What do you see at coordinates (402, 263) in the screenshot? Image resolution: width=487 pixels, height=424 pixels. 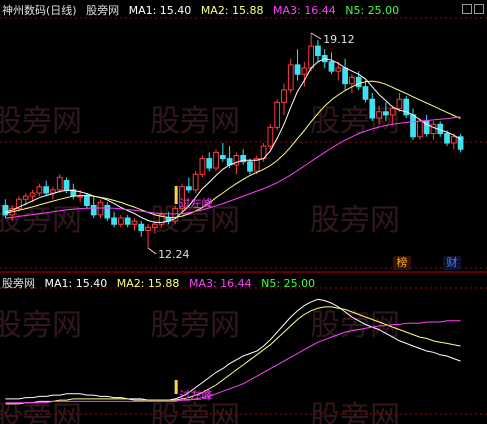 I see `rank-badge: 榜` at bounding box center [402, 263].